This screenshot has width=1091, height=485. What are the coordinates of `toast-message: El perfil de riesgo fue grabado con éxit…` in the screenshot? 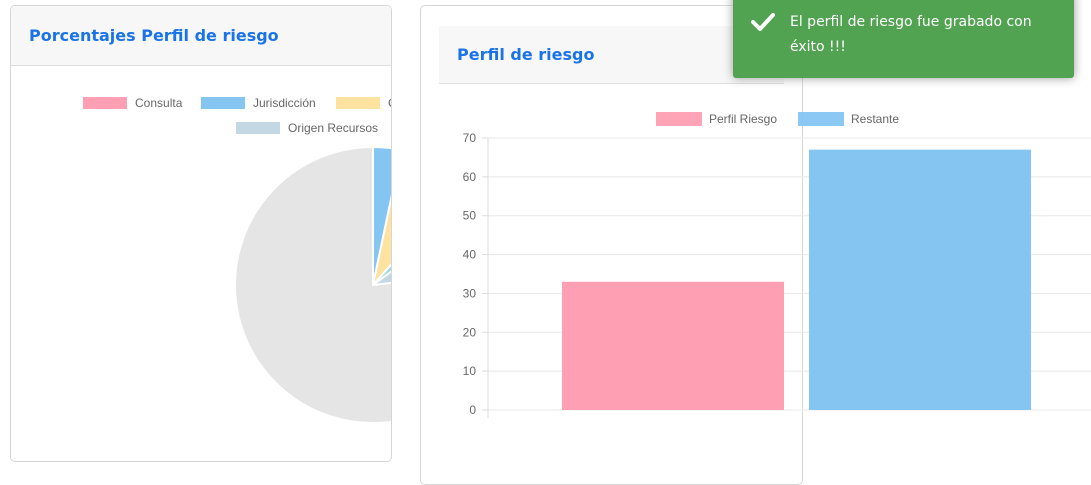 It's located at (911, 34).